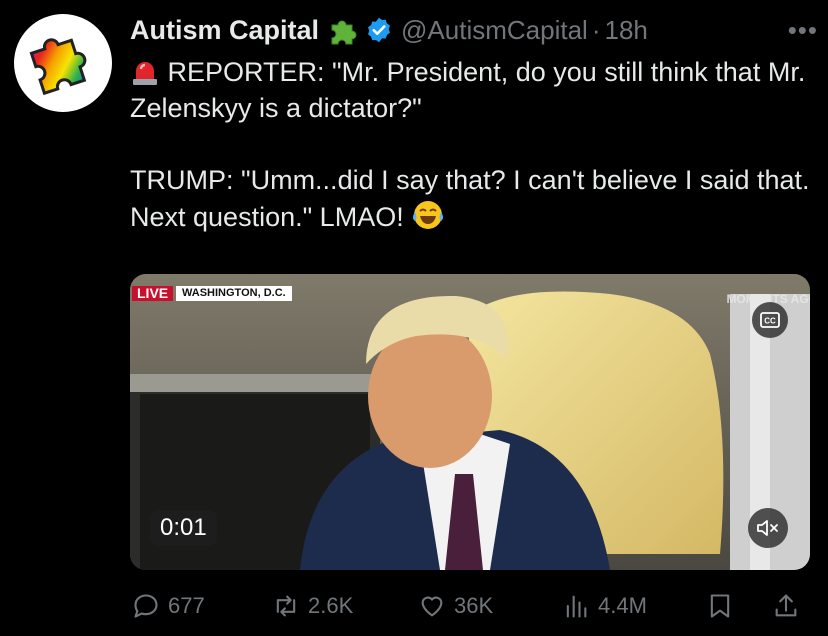 The width and height of the screenshot is (828, 636). Describe the element at coordinates (786, 605) in the screenshot. I see `share-icon` at that location.